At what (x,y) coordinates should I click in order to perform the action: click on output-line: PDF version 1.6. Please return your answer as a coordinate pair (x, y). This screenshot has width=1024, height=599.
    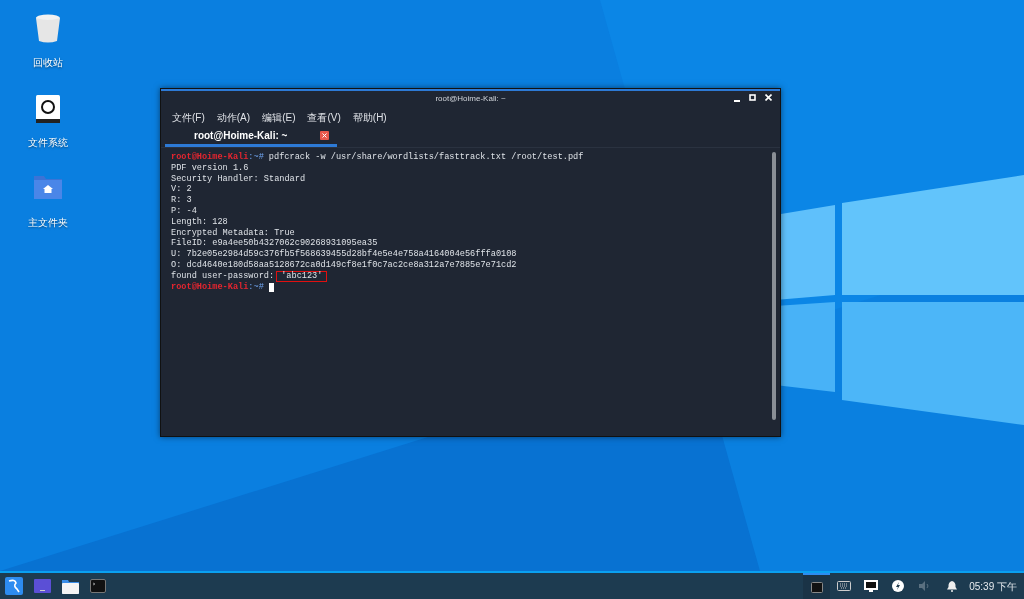
    Looking at the image, I should click on (210, 168).